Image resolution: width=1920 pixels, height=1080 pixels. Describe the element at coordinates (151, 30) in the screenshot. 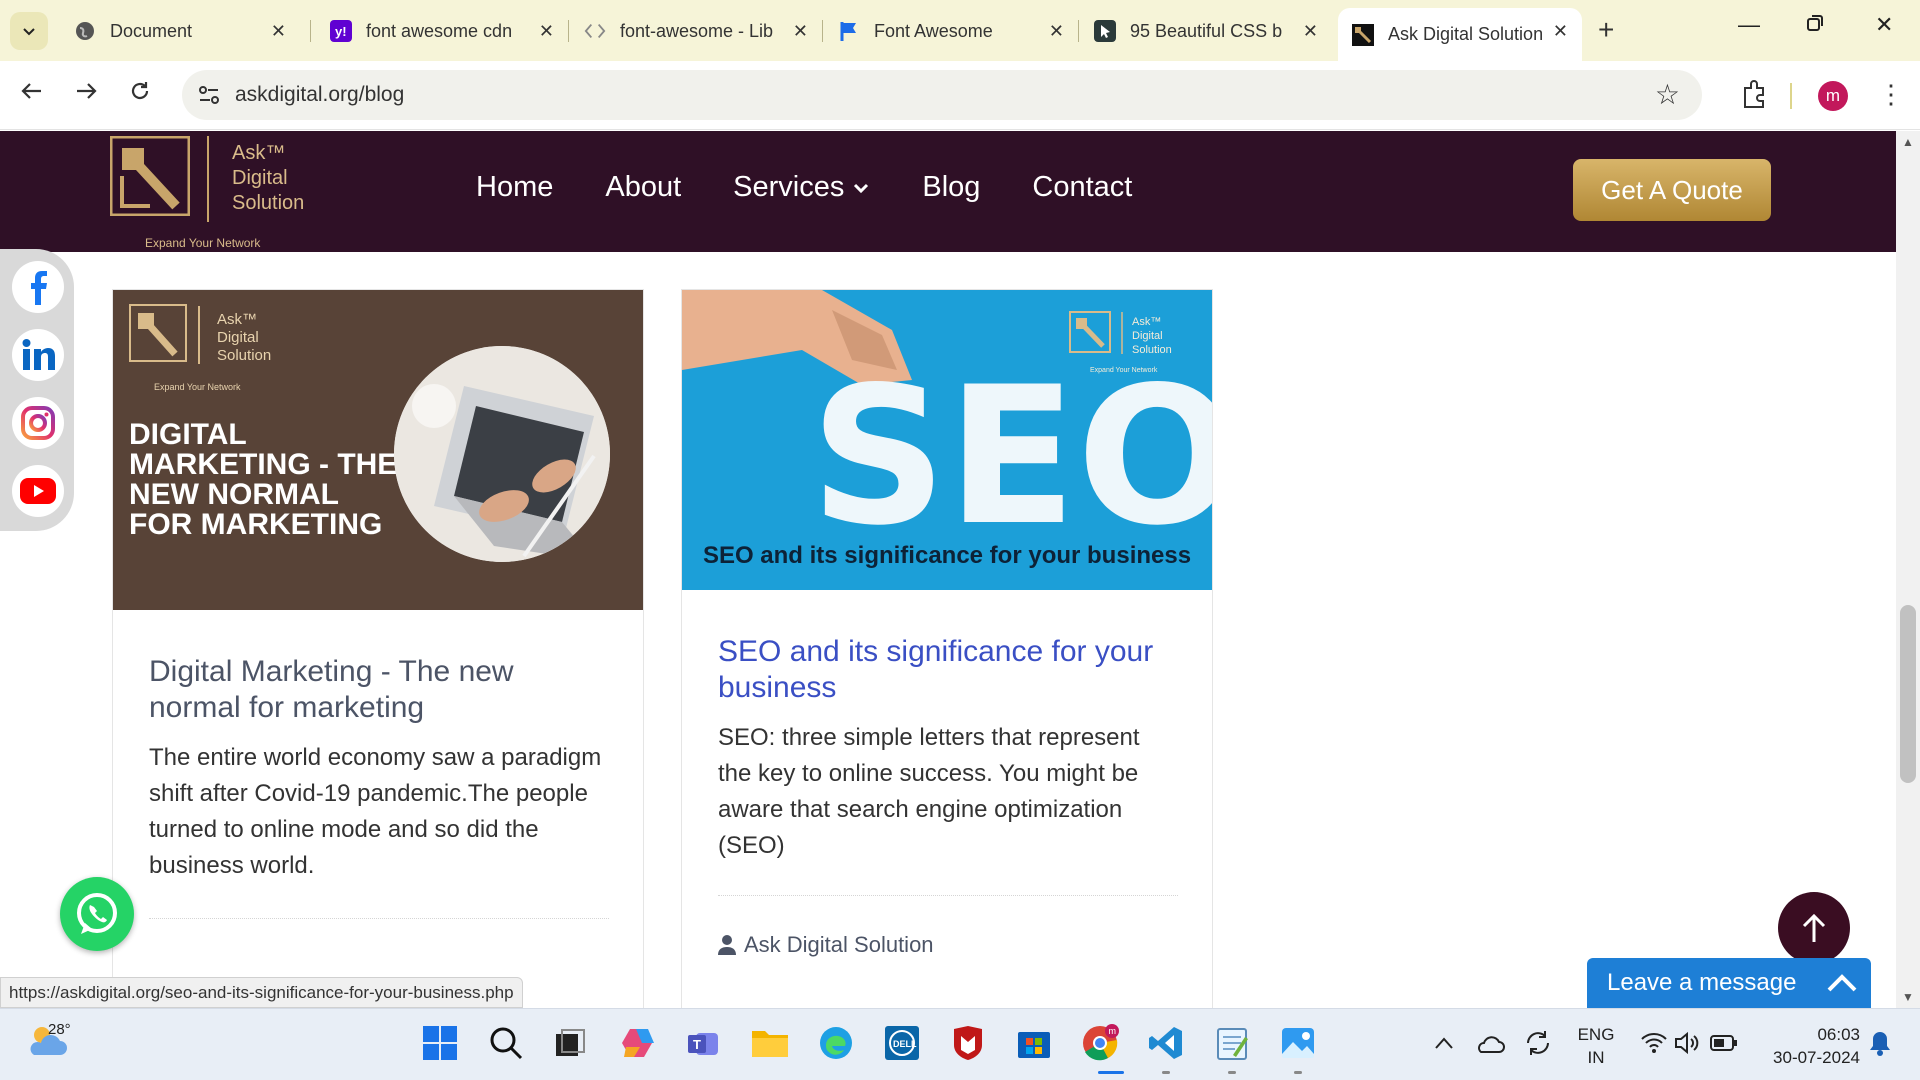

I see `tab-title: Document` at that location.